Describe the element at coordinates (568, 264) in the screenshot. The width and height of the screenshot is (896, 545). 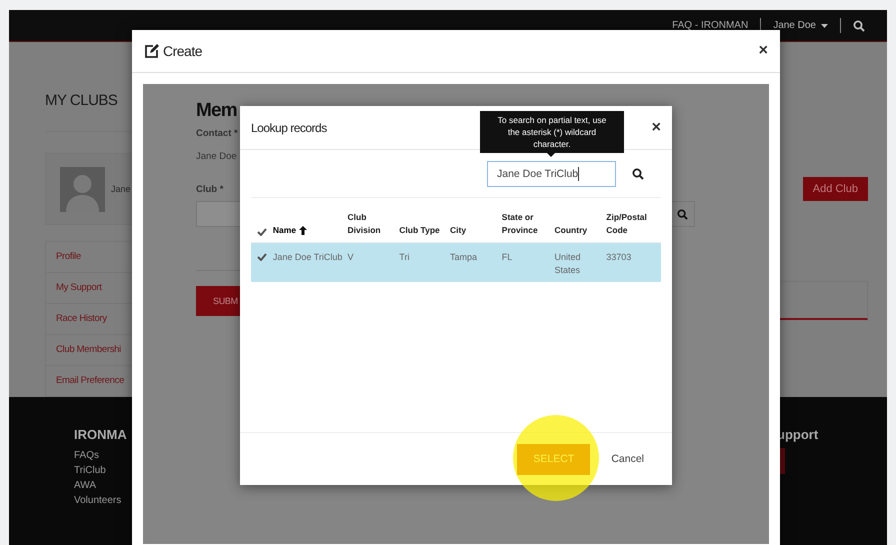
I see `table-cell-text: United States` at that location.